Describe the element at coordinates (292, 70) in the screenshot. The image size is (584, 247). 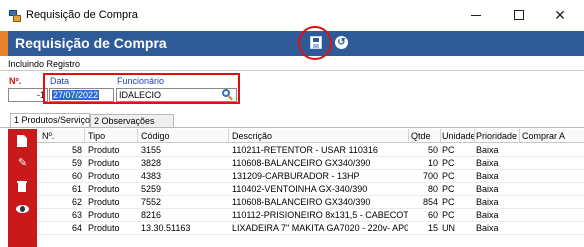
I see `divider` at that location.